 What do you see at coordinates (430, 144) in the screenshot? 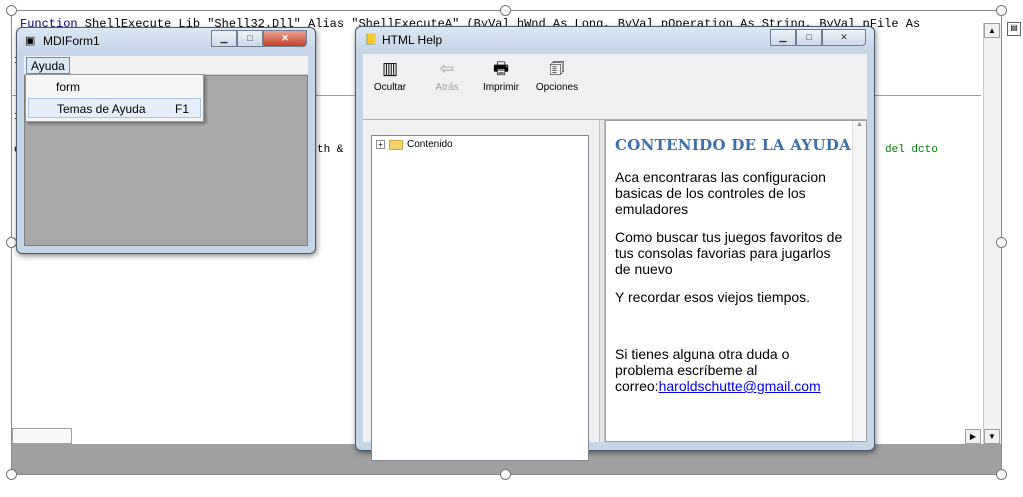
I see `tree-item-label: Contenido` at bounding box center [430, 144].